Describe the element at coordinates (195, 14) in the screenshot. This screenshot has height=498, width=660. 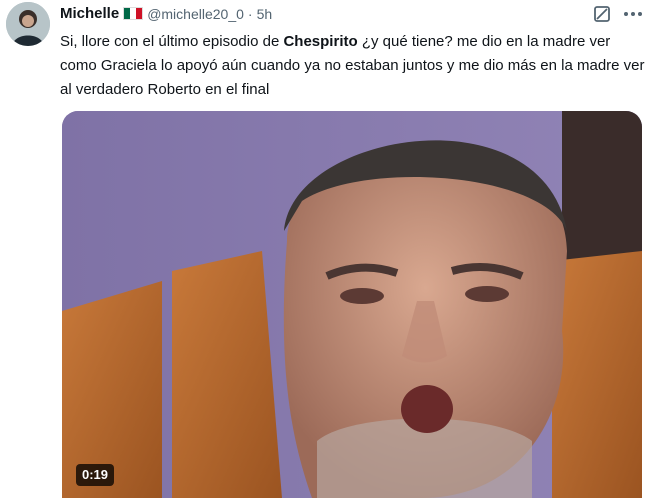
I see `author-handle: @michelle20_0` at that location.